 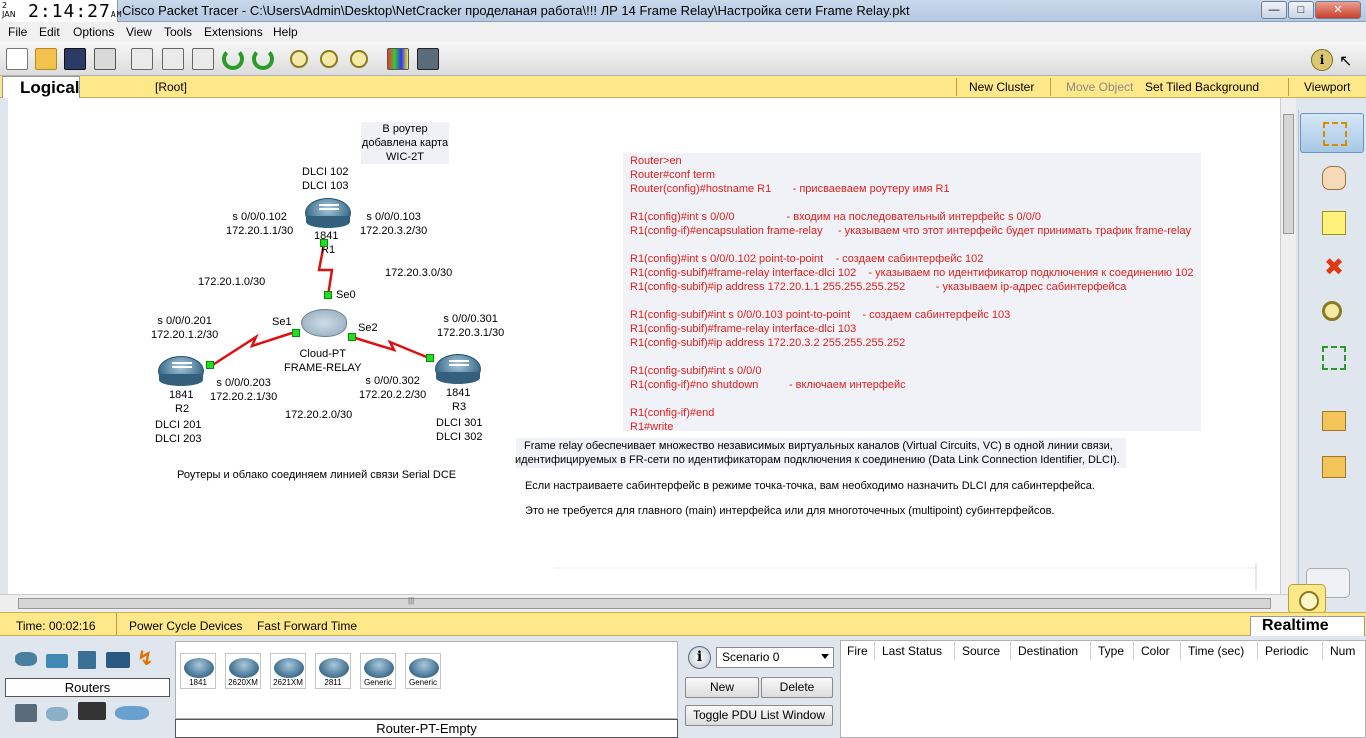 What do you see at coordinates (1327, 87) in the screenshot?
I see `viewport-button: Viewport` at bounding box center [1327, 87].